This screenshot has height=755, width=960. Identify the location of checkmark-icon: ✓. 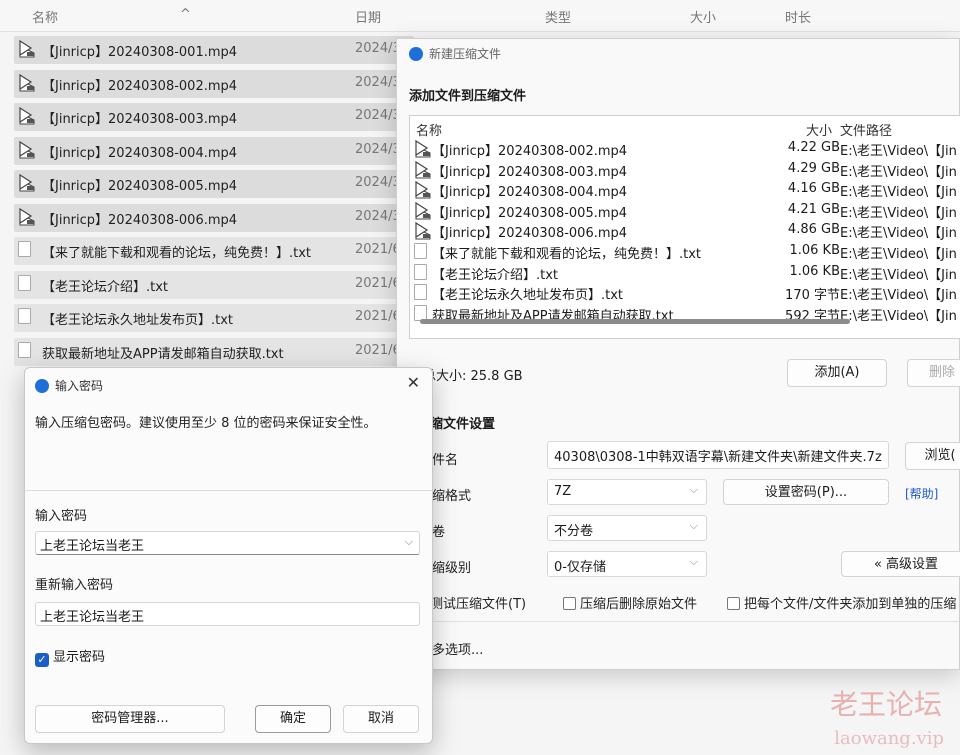
(42, 660).